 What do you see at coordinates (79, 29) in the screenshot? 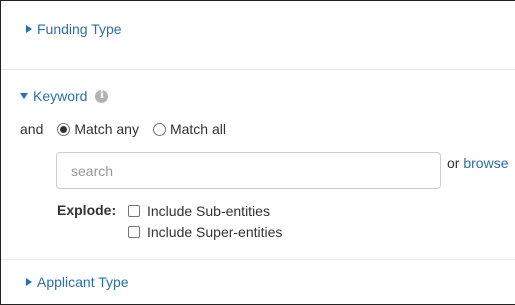
I see `funding-type-label: Funding Type` at bounding box center [79, 29].